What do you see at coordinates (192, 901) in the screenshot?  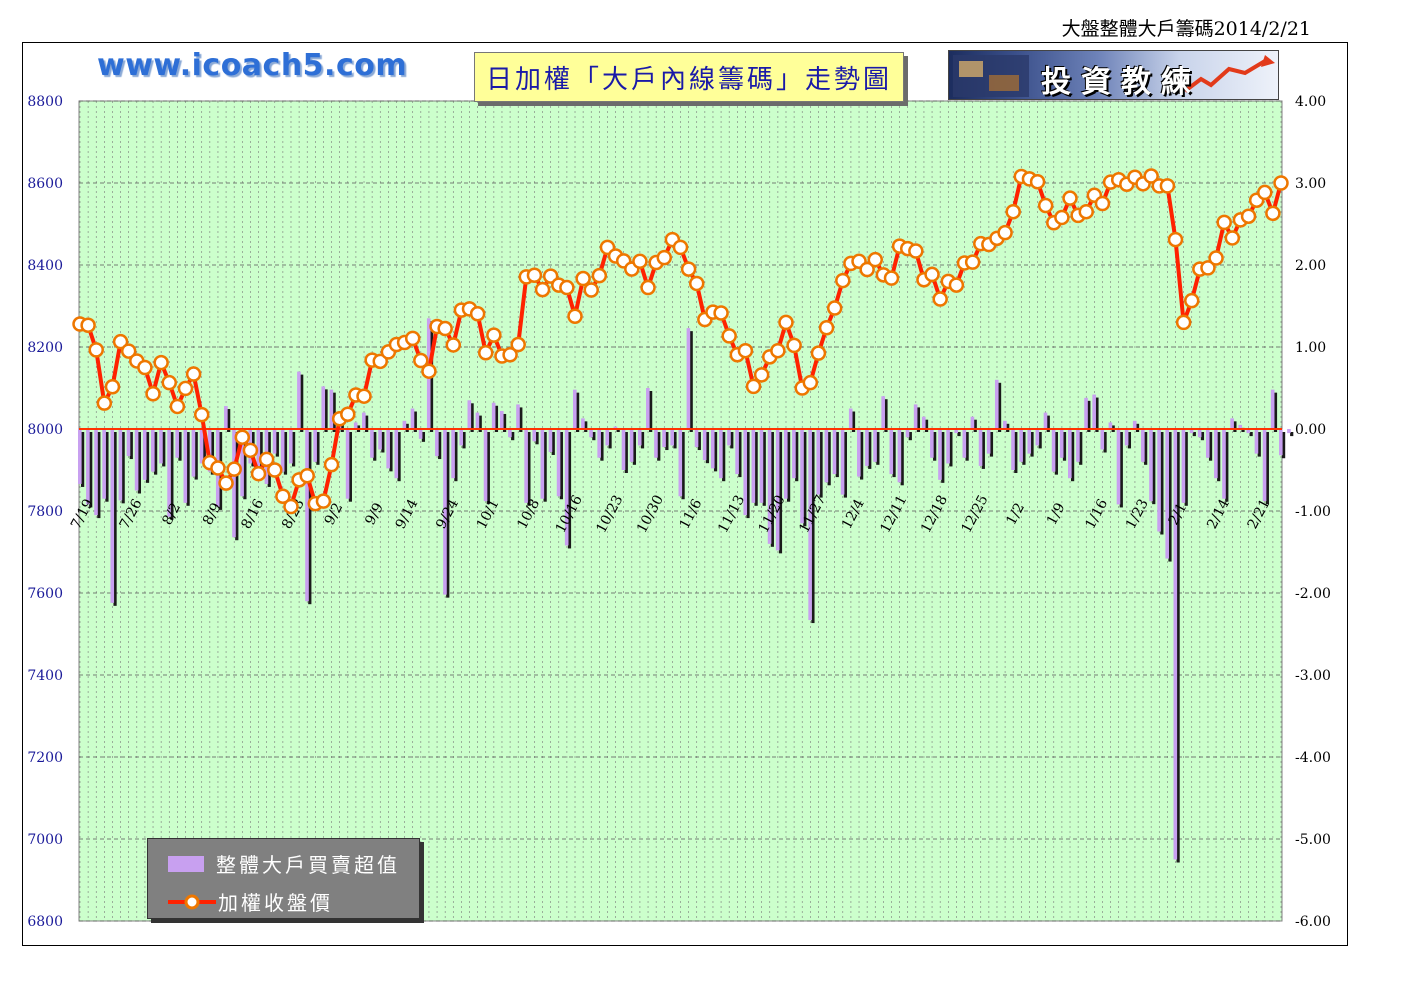 I see `legend-line-swatch` at bounding box center [192, 901].